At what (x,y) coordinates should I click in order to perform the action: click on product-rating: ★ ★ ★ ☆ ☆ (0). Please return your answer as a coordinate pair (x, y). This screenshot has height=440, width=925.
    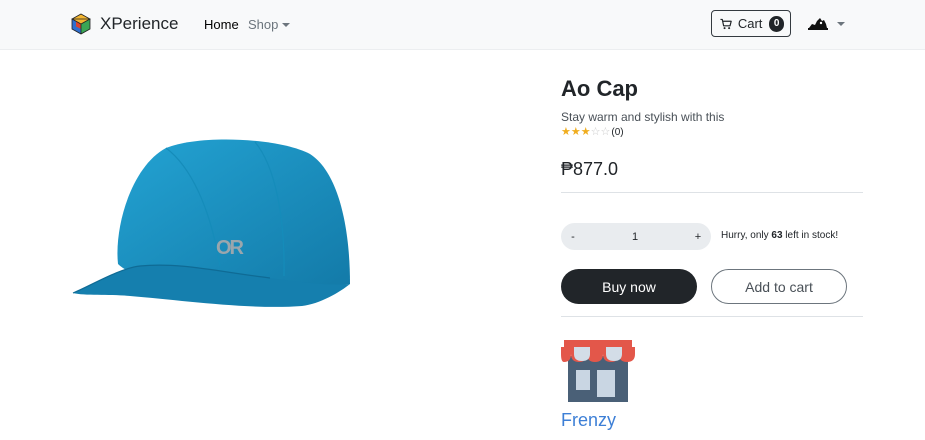
    Looking at the image, I should click on (592, 133).